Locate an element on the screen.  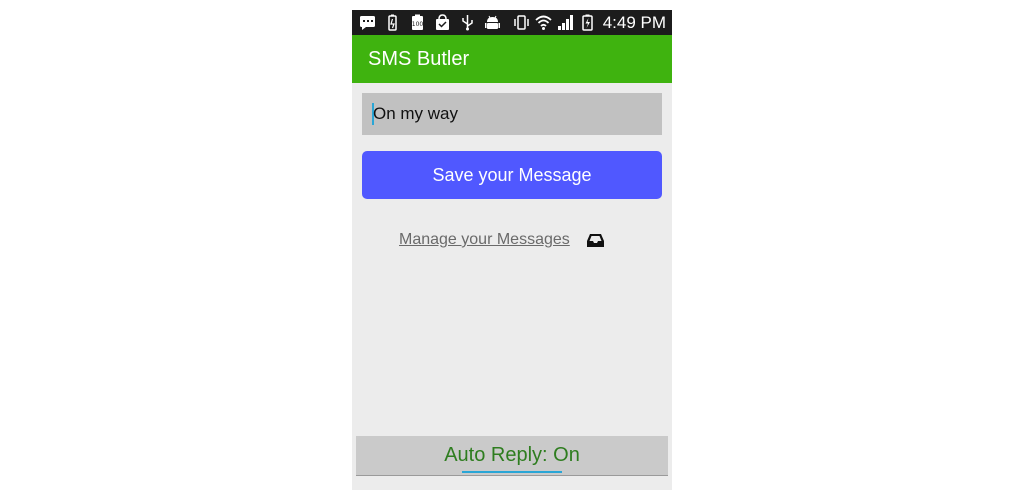
status-time: 4:49 PM is located at coordinates (634, 22).